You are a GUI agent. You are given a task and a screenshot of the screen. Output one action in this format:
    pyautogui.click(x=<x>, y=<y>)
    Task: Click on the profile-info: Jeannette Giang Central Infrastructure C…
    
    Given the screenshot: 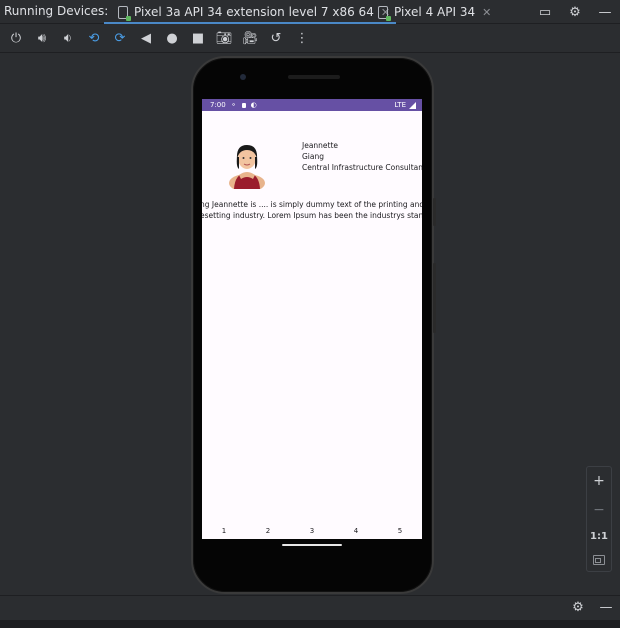 What is the action you would take?
    pyautogui.click(x=362, y=156)
    